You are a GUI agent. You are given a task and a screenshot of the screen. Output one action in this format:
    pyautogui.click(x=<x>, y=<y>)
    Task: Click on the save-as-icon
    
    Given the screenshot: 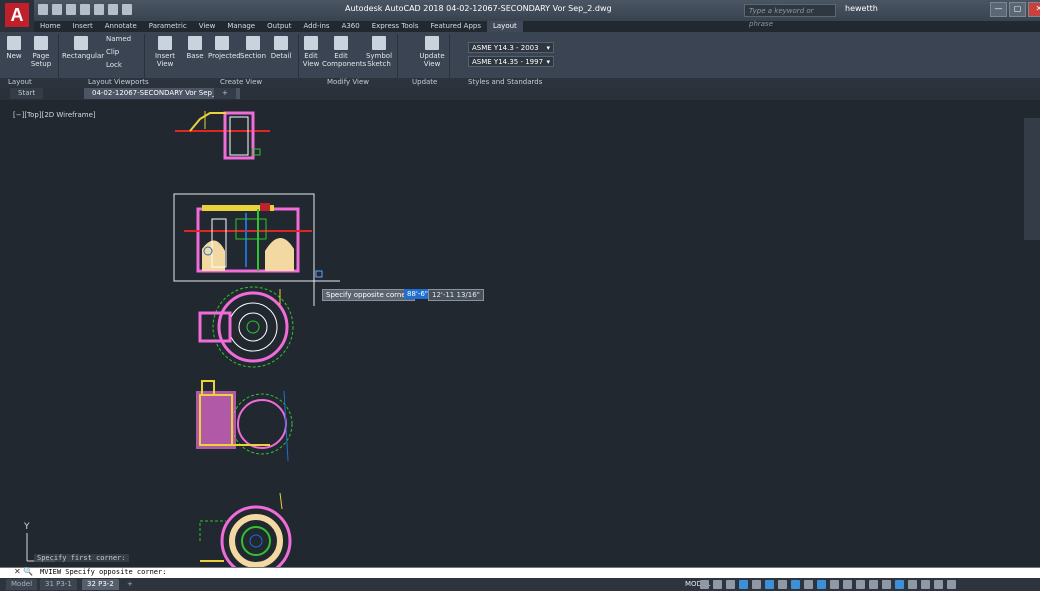 What is the action you would take?
    pyautogui.click(x=85, y=9)
    